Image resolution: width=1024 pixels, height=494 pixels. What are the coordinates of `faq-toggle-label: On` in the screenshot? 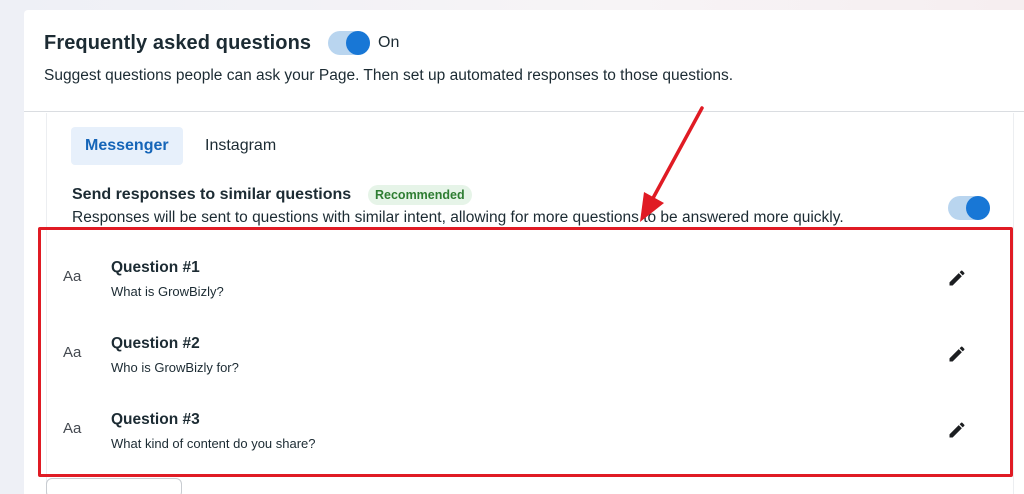 It's located at (389, 42).